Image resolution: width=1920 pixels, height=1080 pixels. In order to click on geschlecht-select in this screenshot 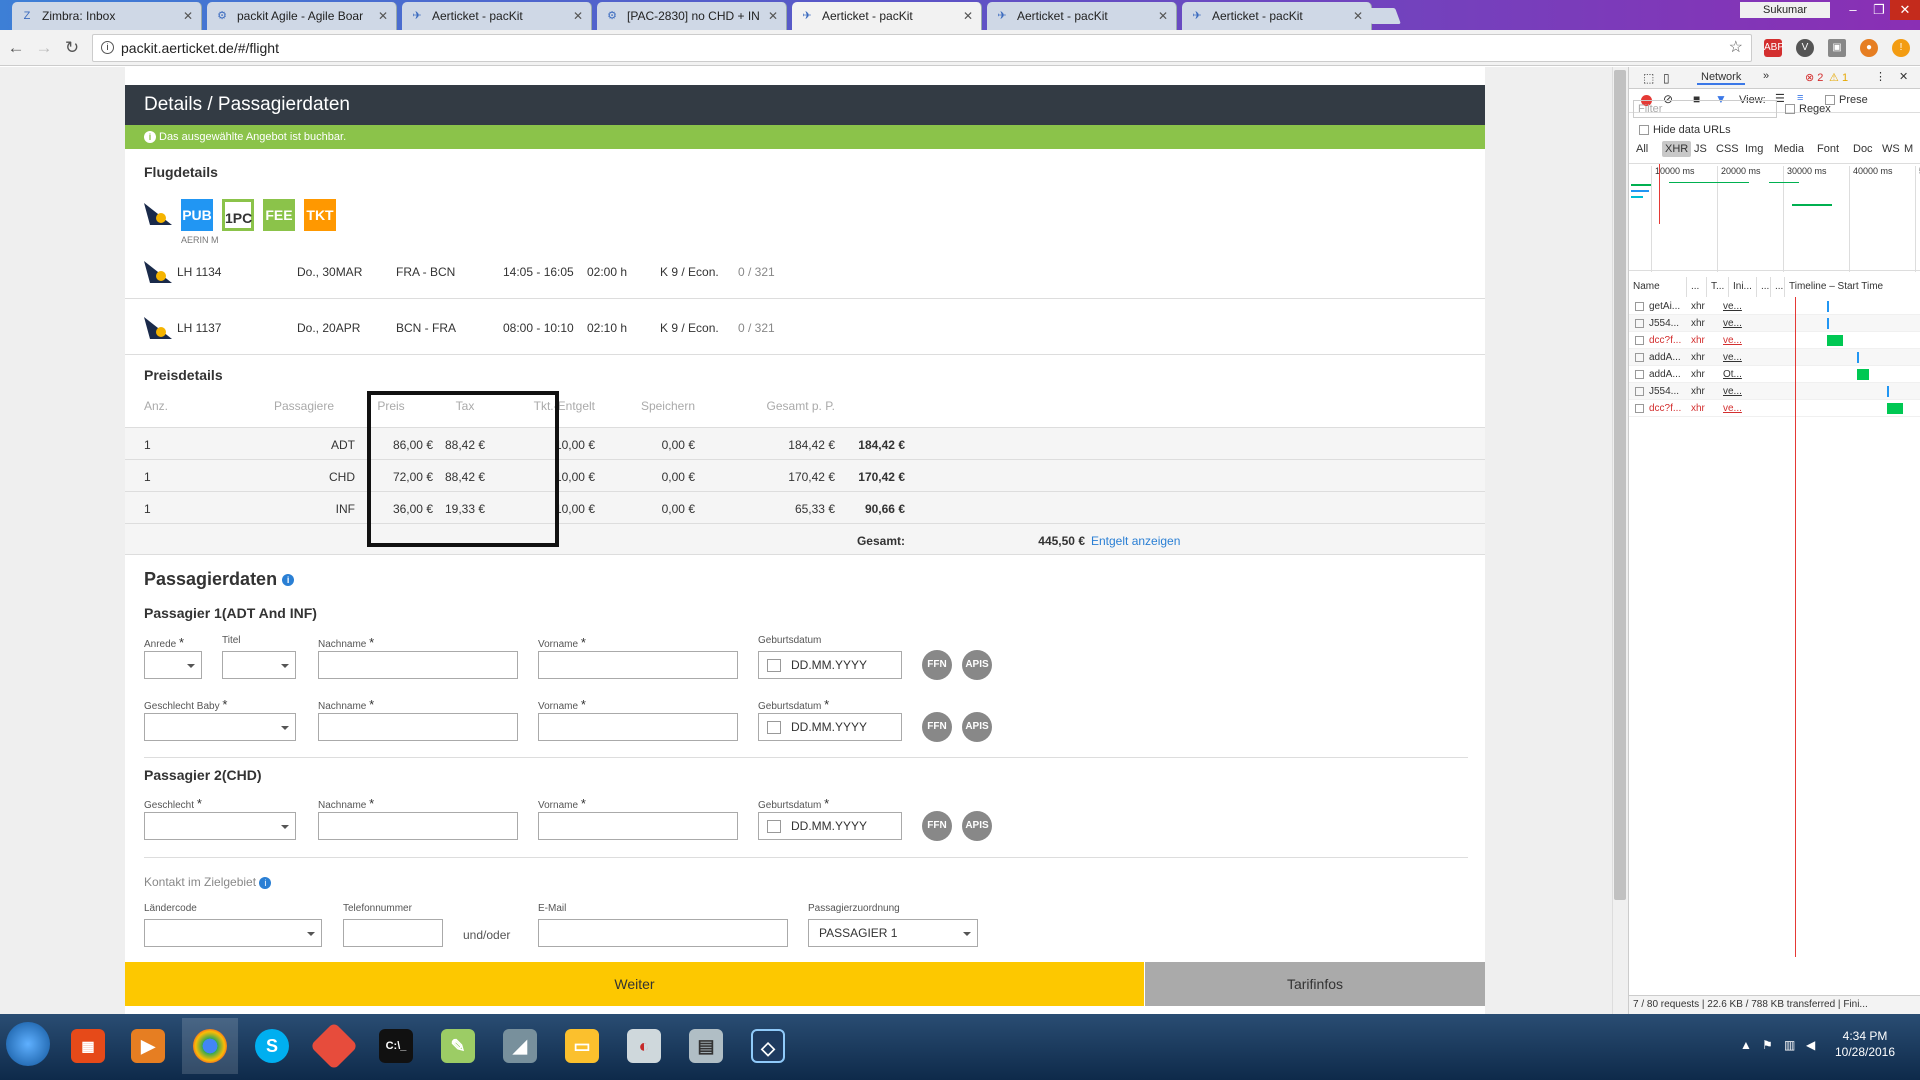, I will do `click(220, 826)`.